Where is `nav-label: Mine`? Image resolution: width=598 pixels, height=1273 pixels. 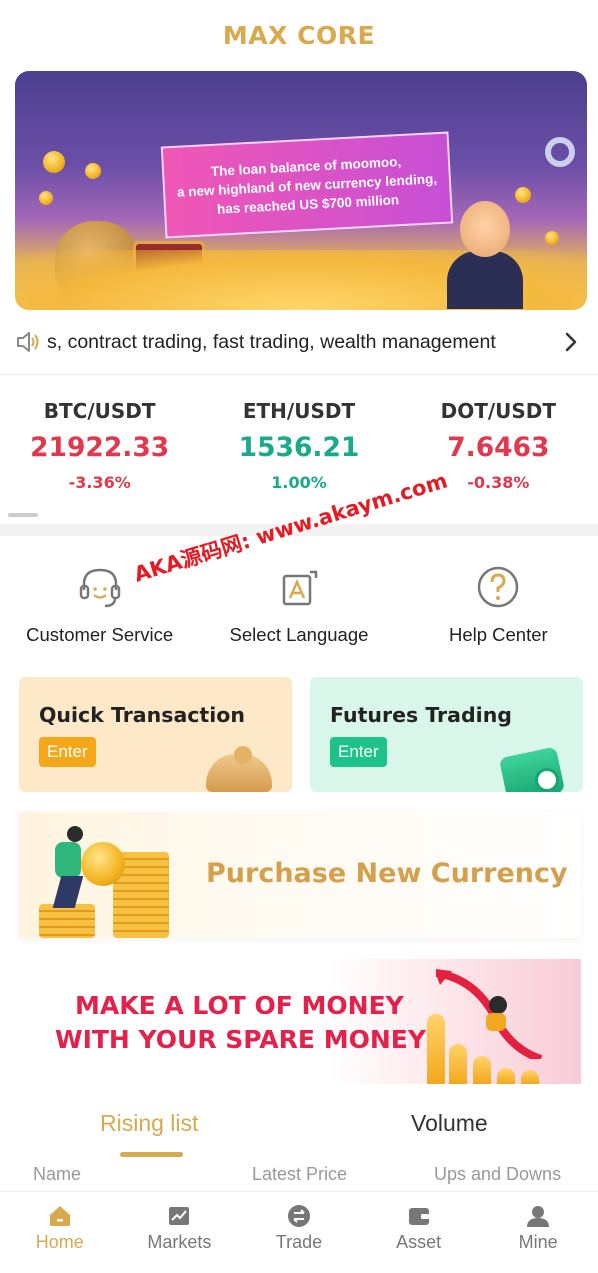 nav-label: Mine is located at coordinates (538, 1242).